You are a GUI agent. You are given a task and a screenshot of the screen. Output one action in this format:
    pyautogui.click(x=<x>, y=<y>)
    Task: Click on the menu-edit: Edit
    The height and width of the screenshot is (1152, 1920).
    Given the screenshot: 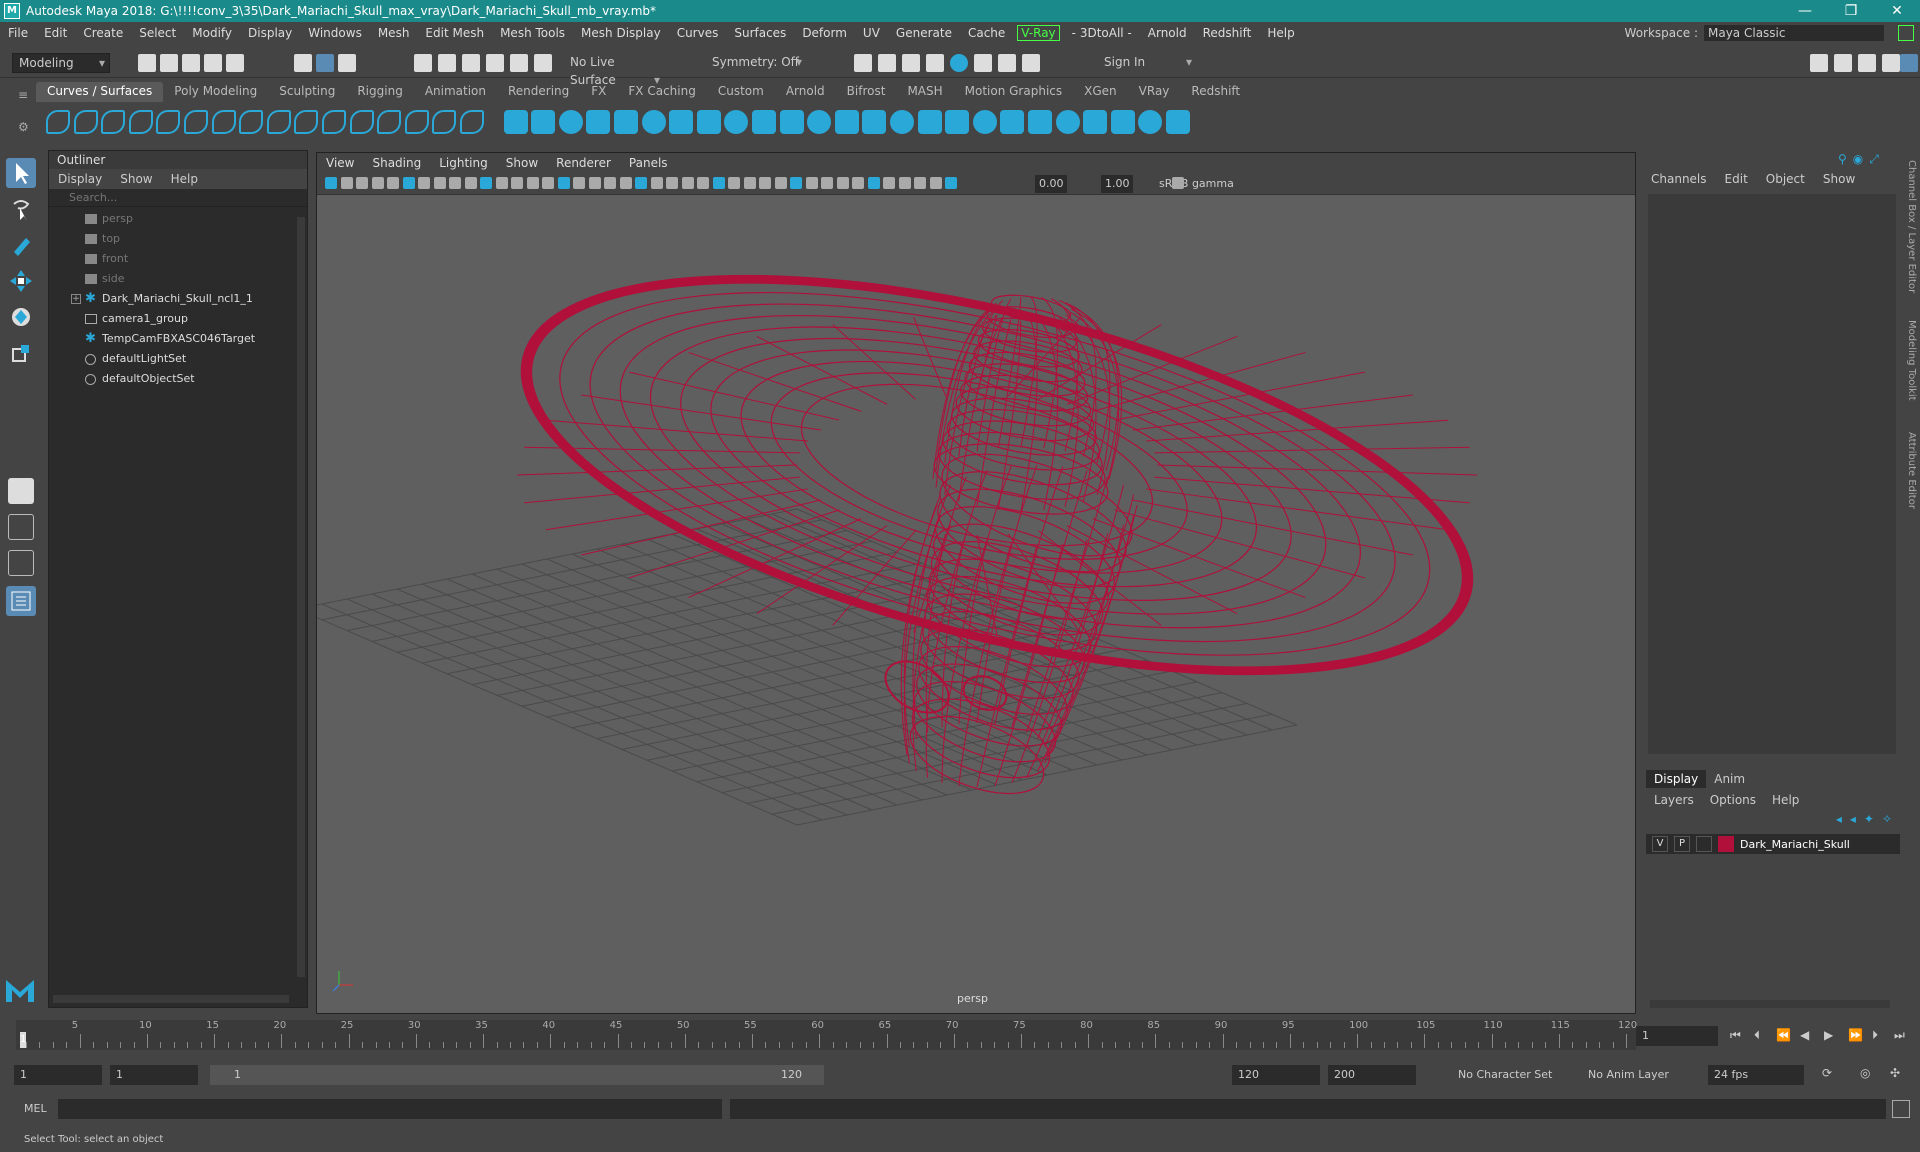 What is the action you would take?
    pyautogui.click(x=55, y=33)
    